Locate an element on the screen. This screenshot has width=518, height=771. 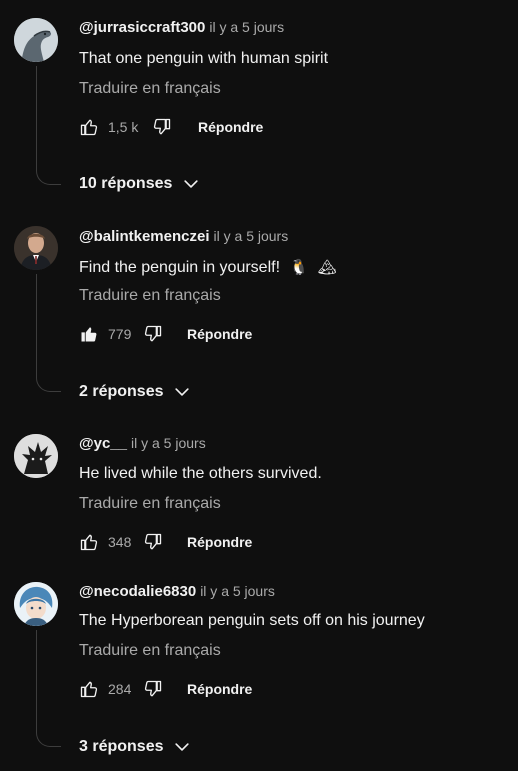
comment-text: Find the penguin in yourself! 🐧 🏔 is located at coordinates (208, 267).